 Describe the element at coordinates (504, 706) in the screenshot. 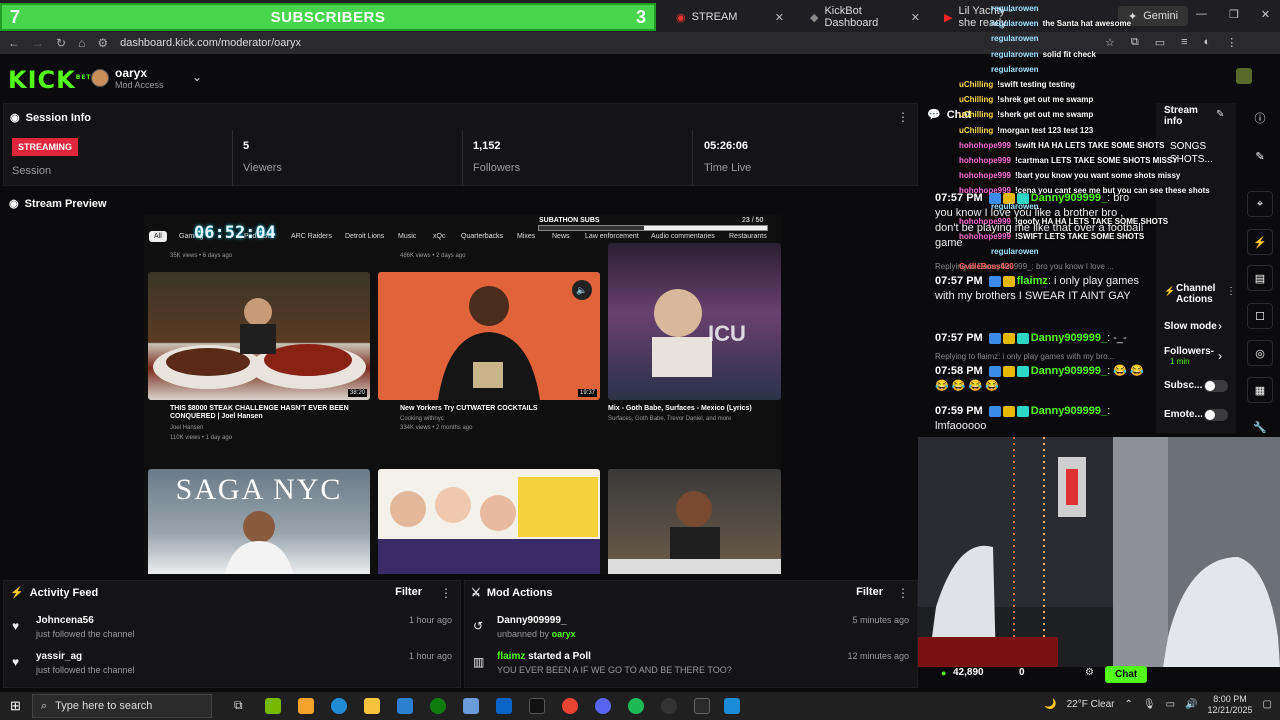

I see `outlook-icon` at that location.